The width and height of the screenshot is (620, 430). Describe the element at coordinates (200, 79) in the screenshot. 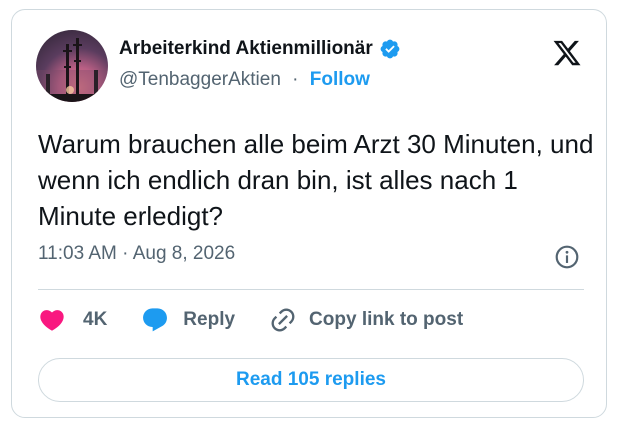

I see `author-handle: @TenbaggerAktien` at that location.